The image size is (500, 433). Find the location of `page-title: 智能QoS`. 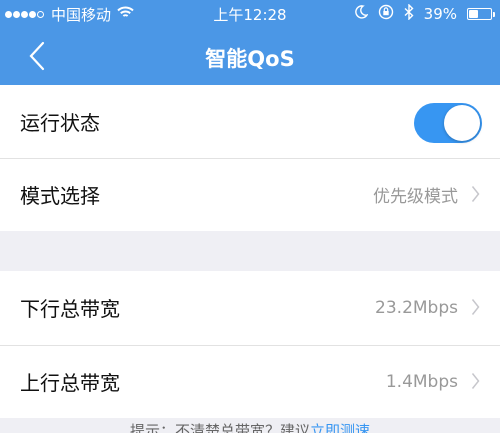

page-title: 智能QoS is located at coordinates (250, 59).